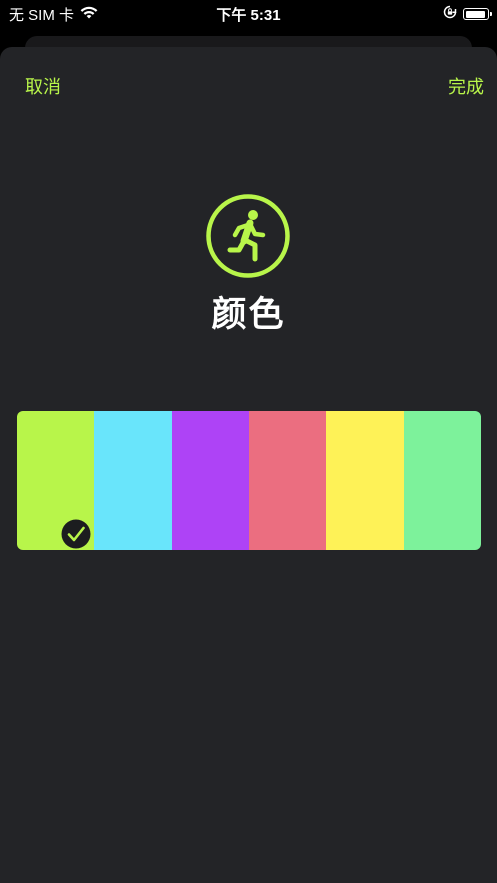 The height and width of the screenshot is (883, 497). Describe the element at coordinates (442, 480) in the screenshot. I see `color-swatch-mint` at that location.